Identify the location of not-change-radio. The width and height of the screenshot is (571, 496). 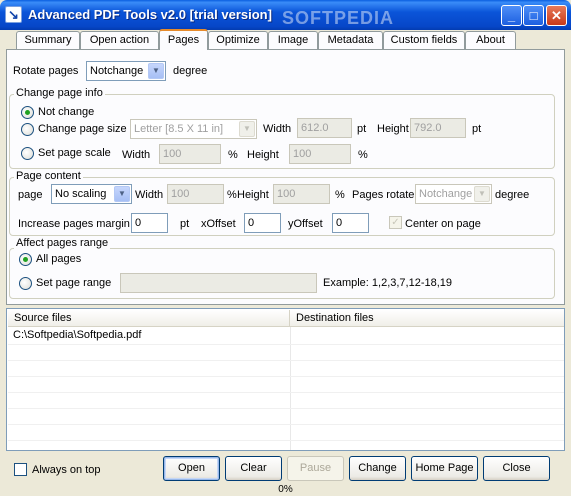
(27, 112).